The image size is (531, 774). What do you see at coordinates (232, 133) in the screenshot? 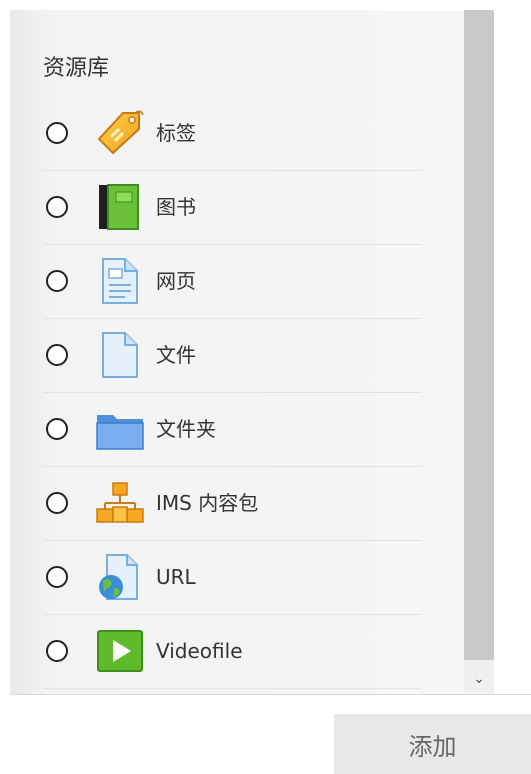
I see `resource-item-label: 标签` at bounding box center [232, 133].